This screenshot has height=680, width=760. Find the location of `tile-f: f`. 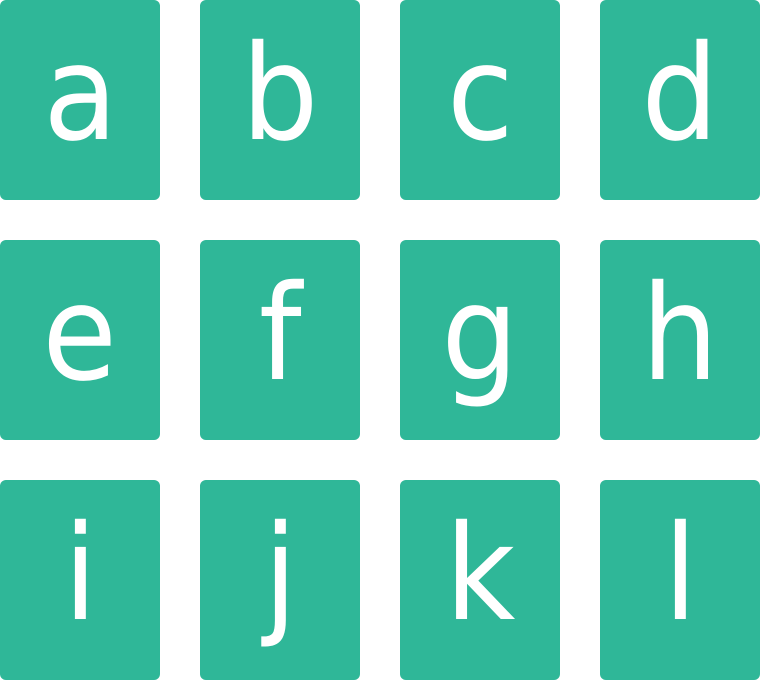

tile-f: f is located at coordinates (280, 340).